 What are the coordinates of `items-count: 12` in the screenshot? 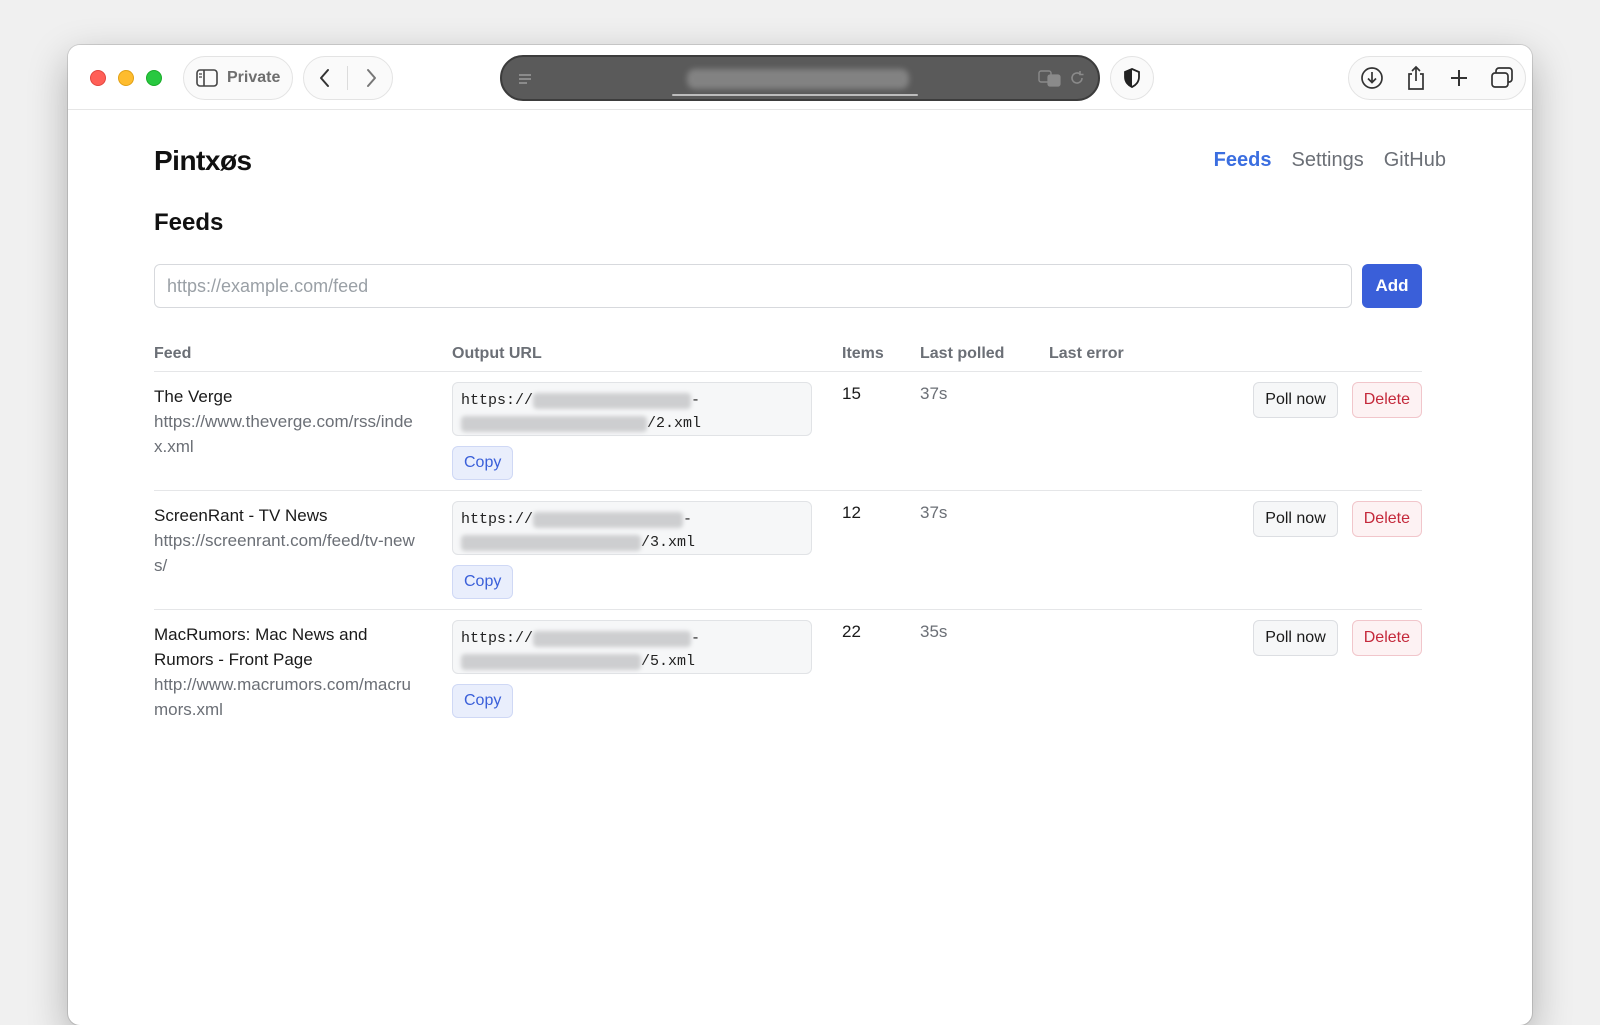 It's located at (851, 512).